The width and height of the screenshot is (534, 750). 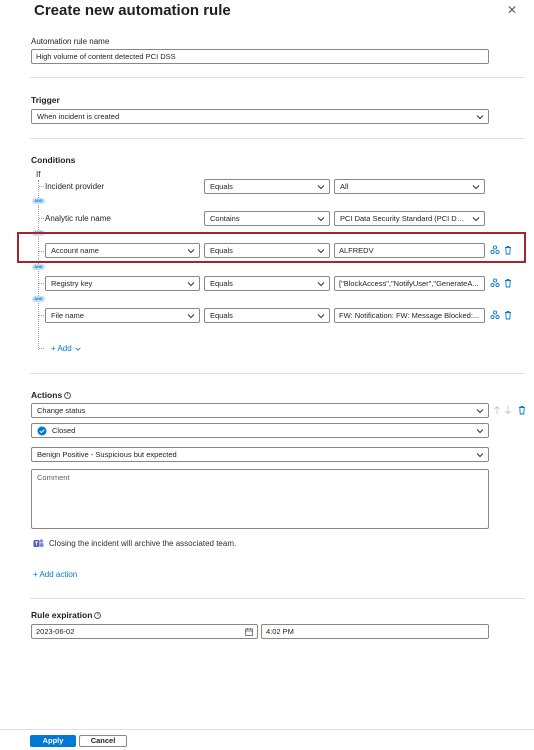 I want to click on expiration-date-value: 2023-06-02, so click(x=55, y=631).